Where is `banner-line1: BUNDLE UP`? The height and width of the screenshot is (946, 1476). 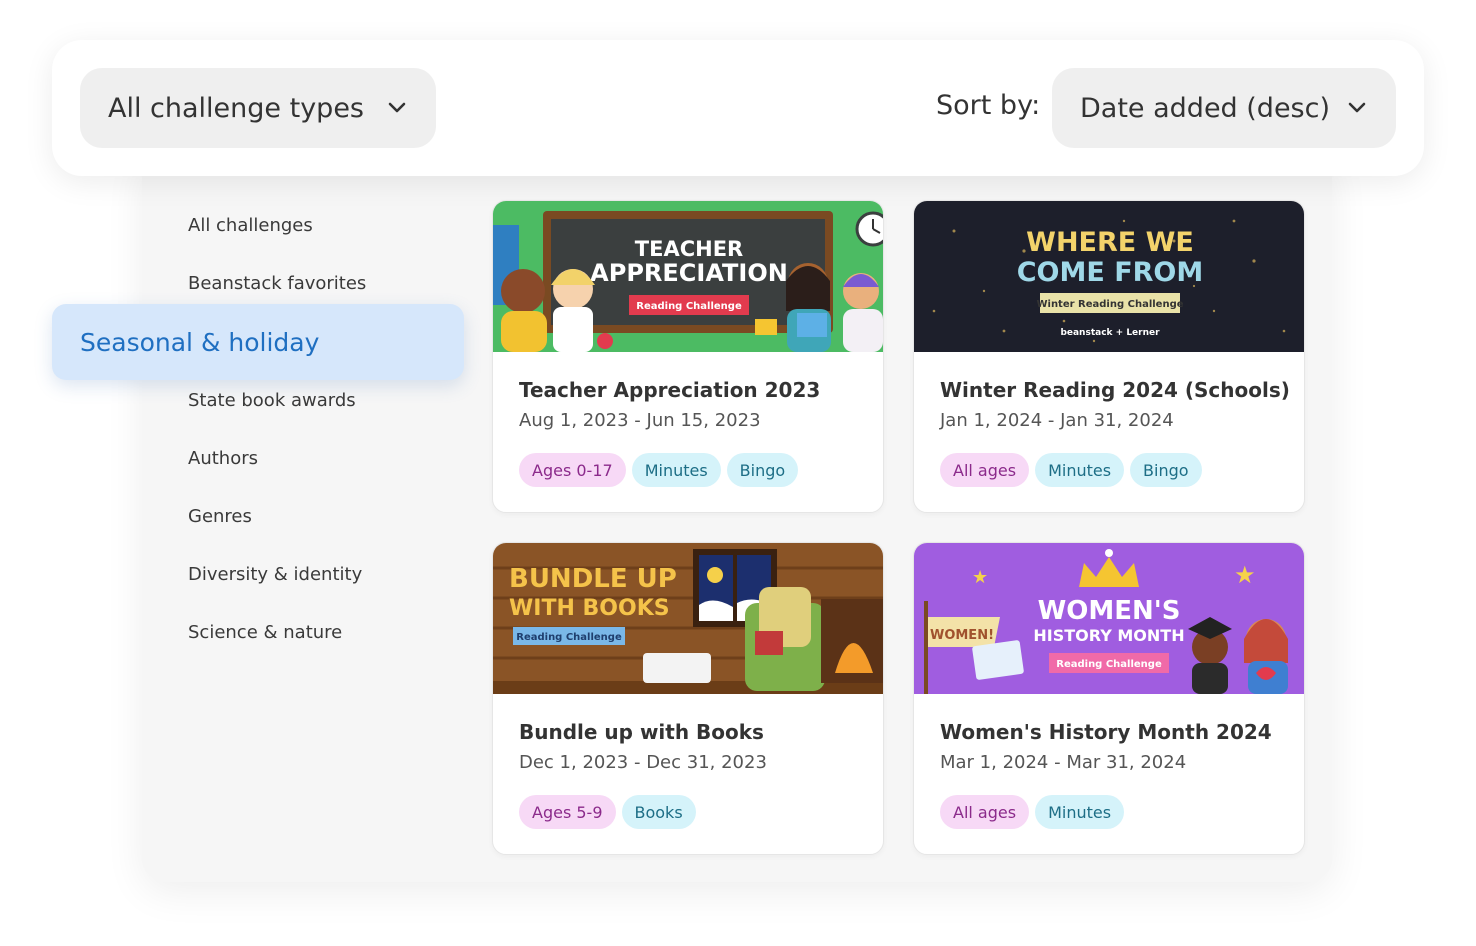 banner-line1: BUNDLE UP is located at coordinates (593, 579).